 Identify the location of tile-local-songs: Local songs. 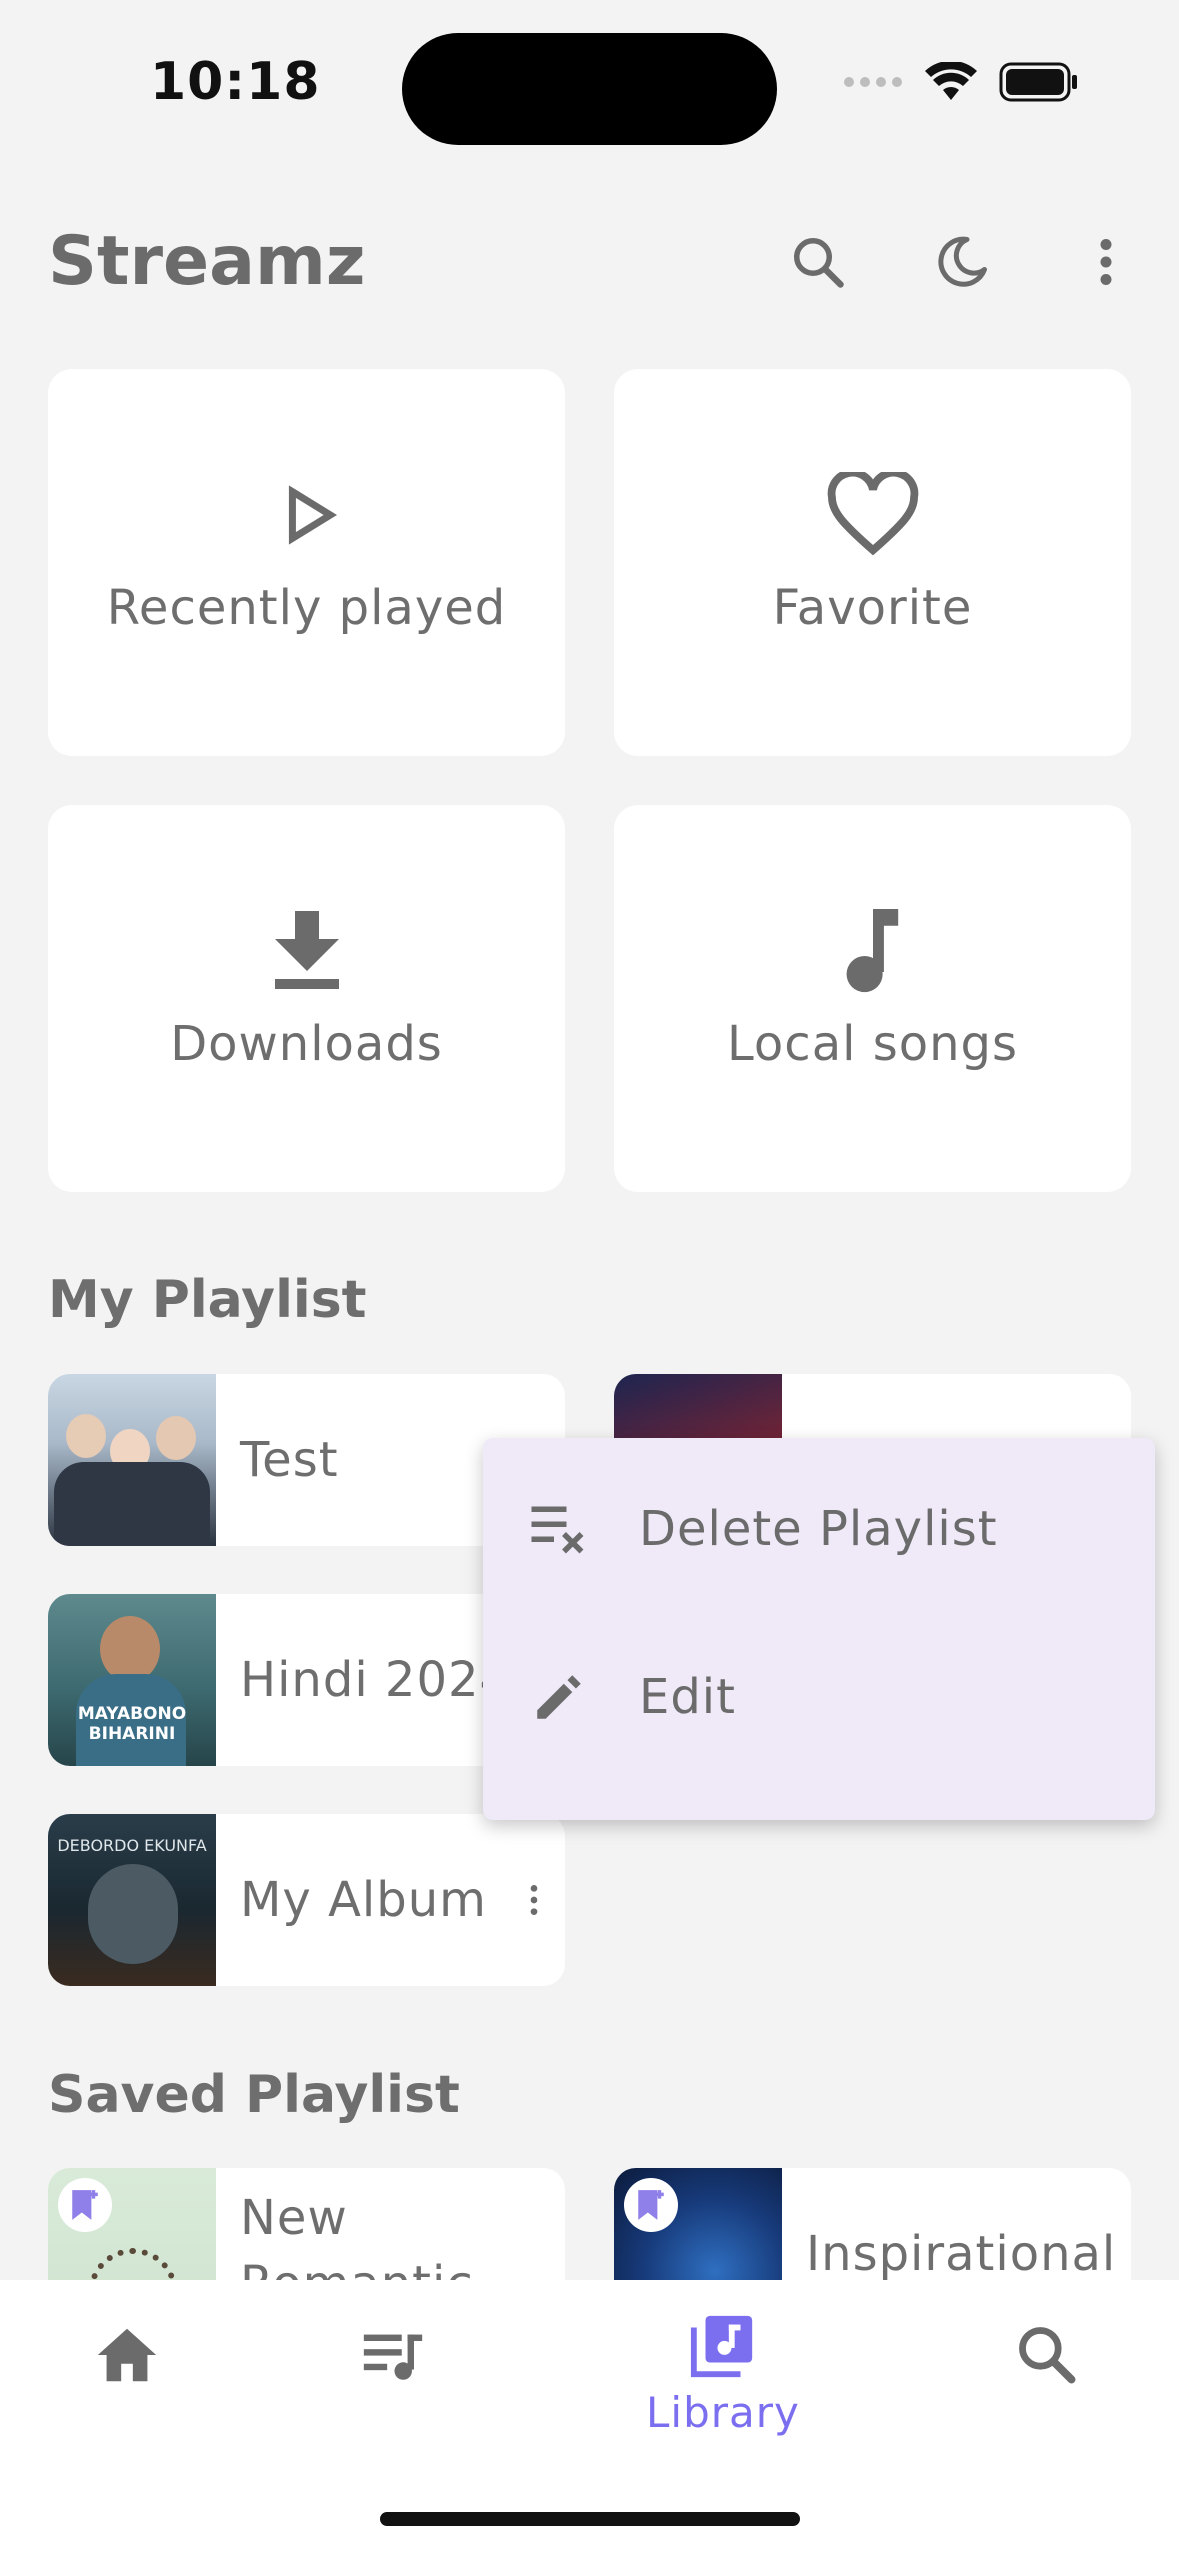
(872, 998).